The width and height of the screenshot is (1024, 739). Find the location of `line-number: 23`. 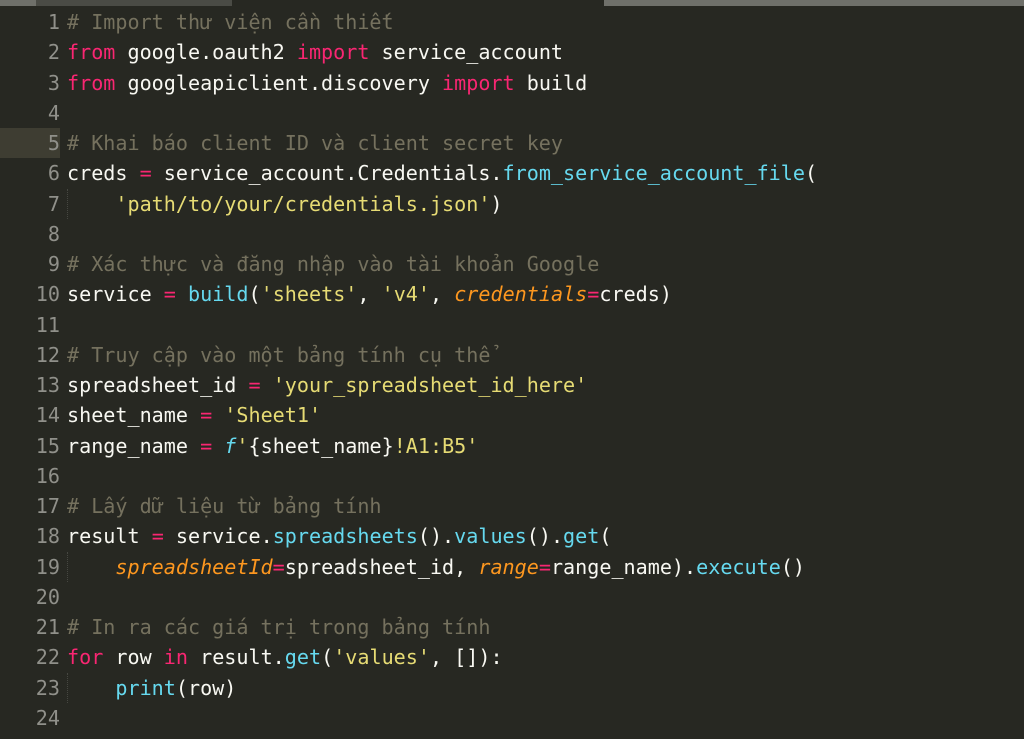

line-number: 23 is located at coordinates (47, 687).